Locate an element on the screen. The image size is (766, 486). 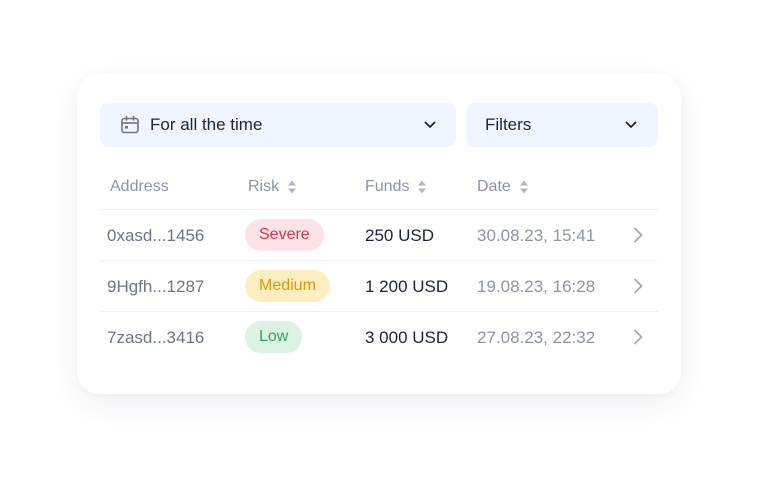
funds-cell: 1 200 USD is located at coordinates (407, 286).